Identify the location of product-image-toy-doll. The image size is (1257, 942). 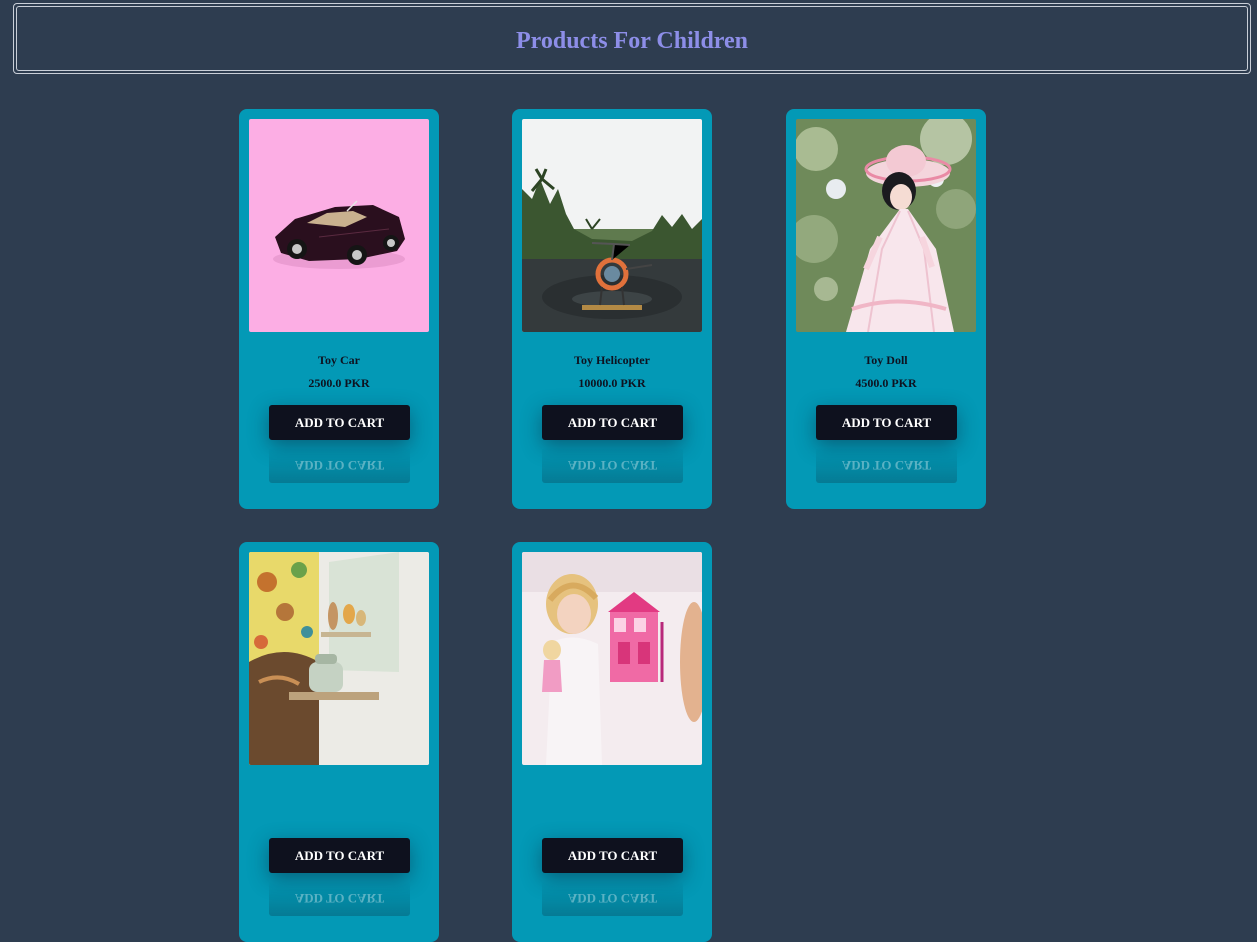
(886, 225).